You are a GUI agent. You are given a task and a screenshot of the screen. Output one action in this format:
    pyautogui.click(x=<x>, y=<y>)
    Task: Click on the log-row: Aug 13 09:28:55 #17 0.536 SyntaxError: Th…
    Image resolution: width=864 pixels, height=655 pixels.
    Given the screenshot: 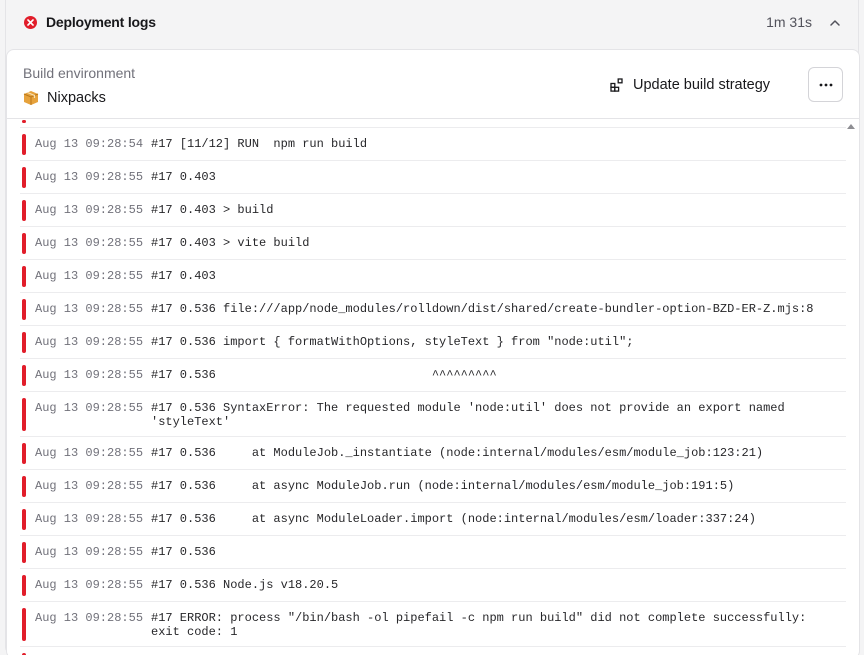 What is the action you would take?
    pyautogui.click(x=433, y=414)
    